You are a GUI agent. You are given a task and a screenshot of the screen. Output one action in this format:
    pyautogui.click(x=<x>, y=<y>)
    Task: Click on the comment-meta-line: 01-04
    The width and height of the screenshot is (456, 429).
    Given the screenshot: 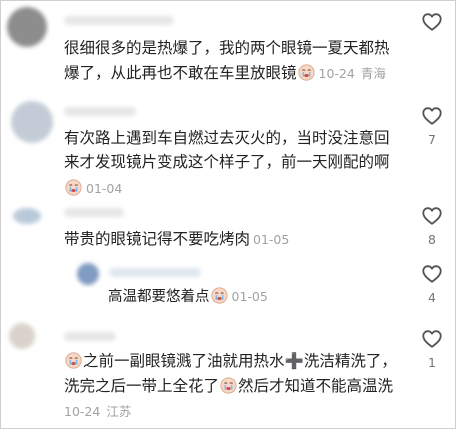 What is the action you would take?
    pyautogui.click(x=93, y=188)
    